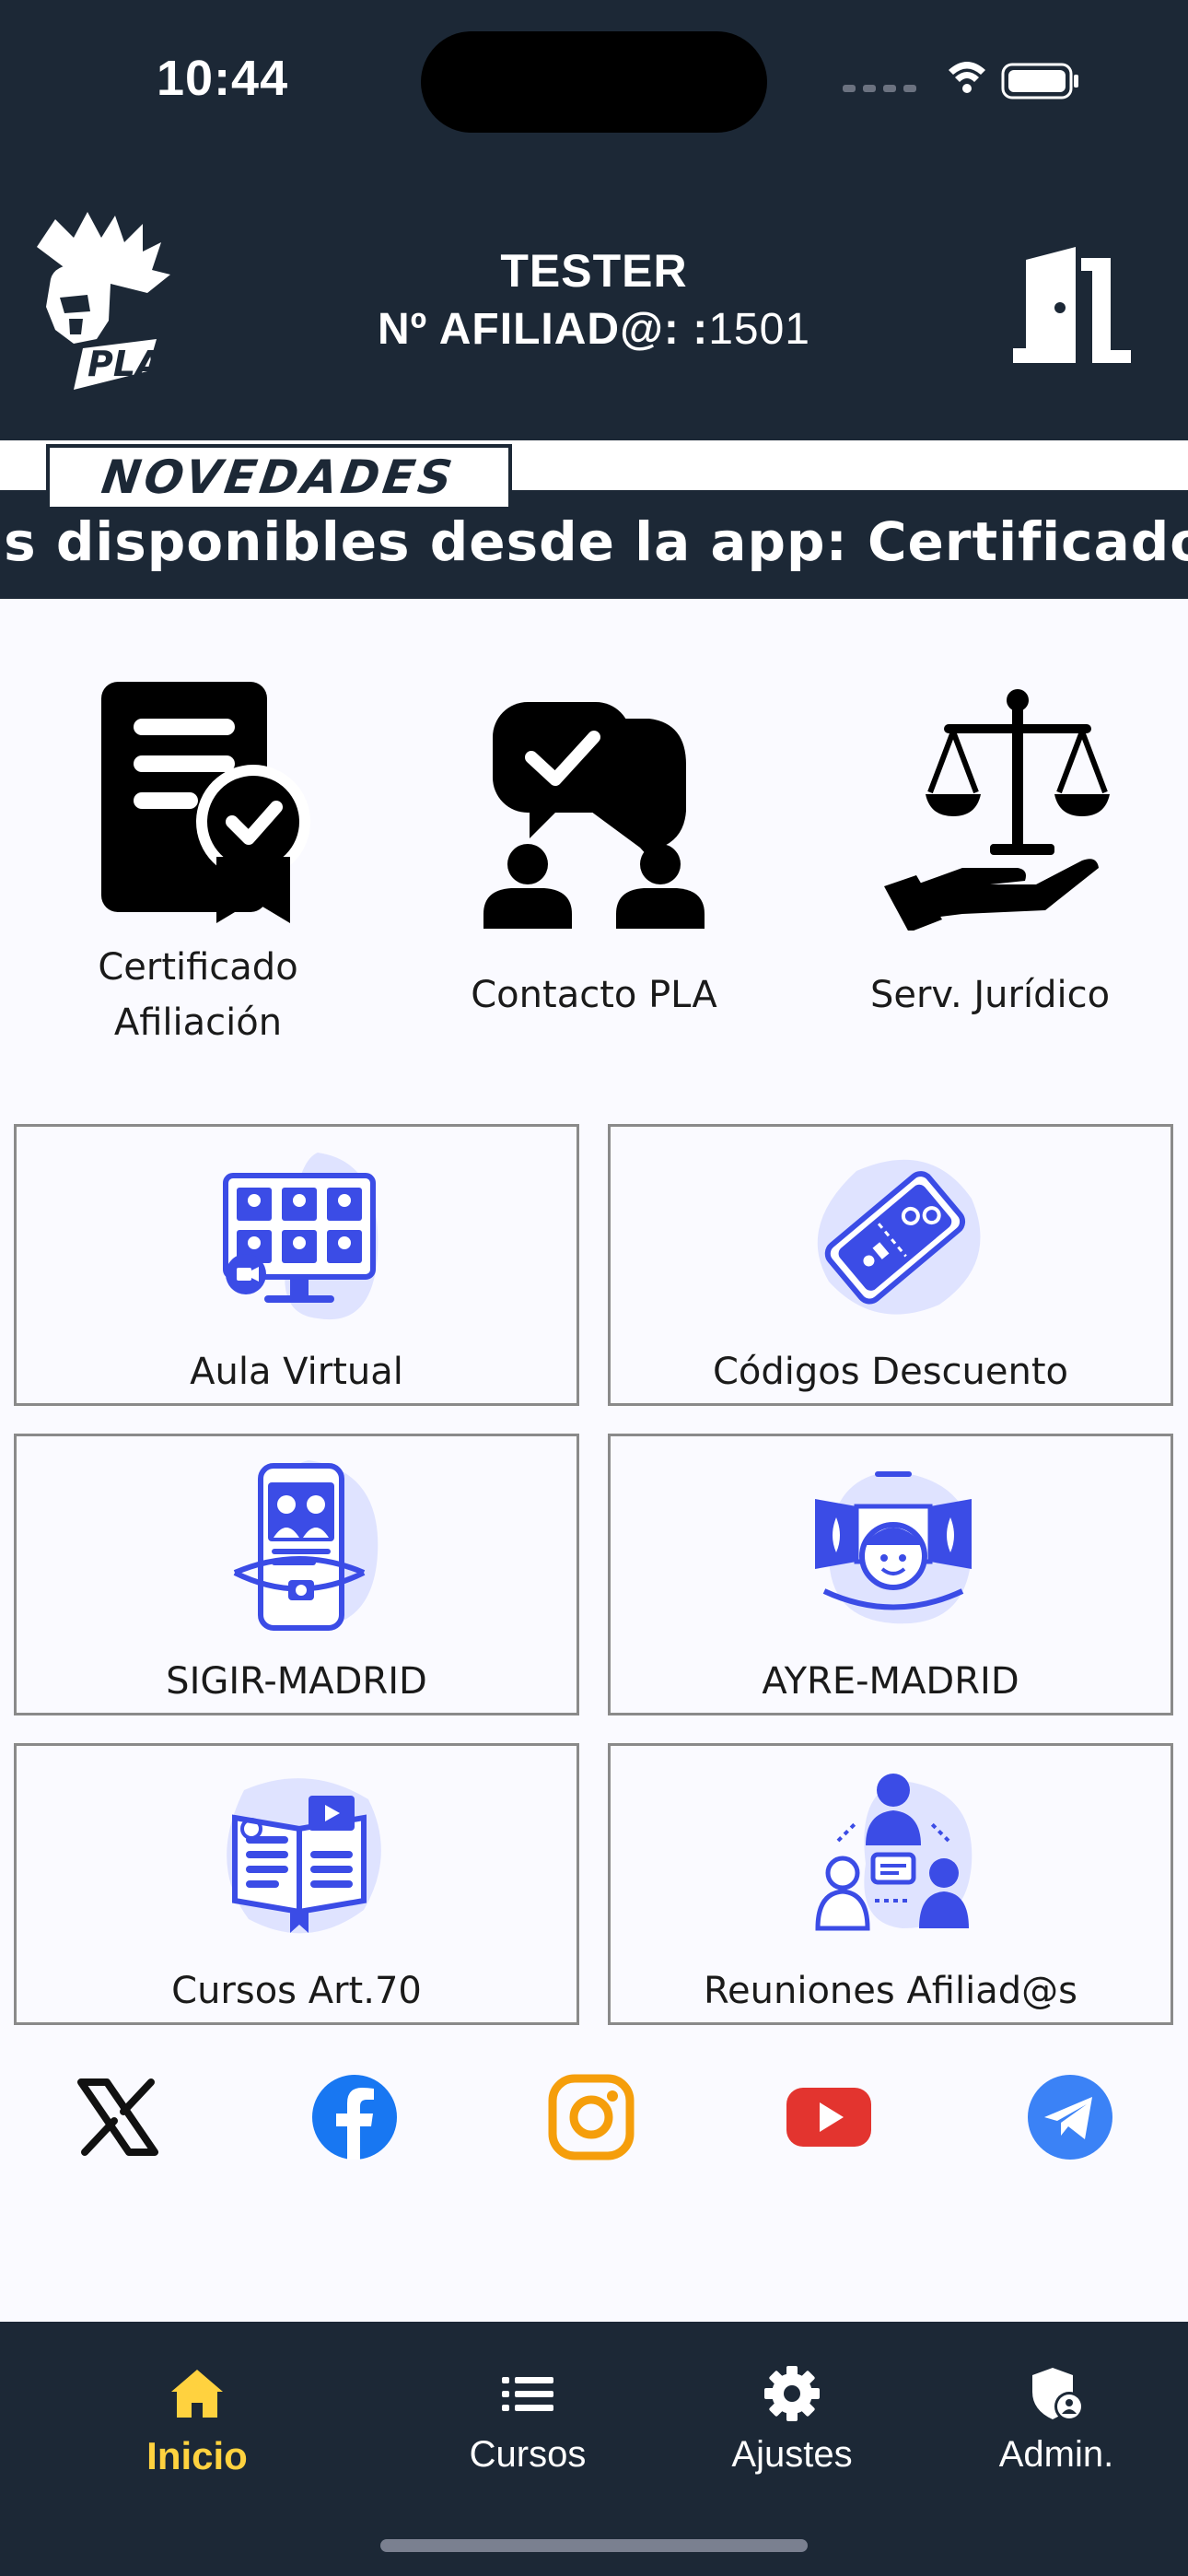 This screenshot has height=2576, width=1188. What do you see at coordinates (528, 2454) in the screenshot?
I see `nav-label: Cursos` at bounding box center [528, 2454].